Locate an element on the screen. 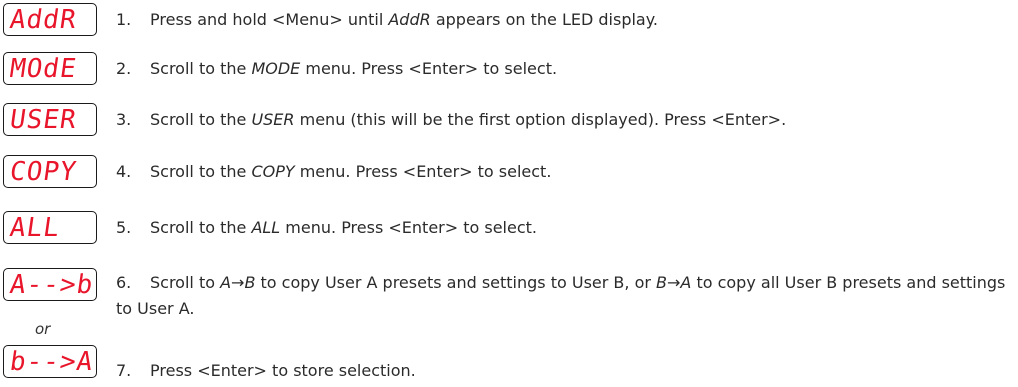 The height and width of the screenshot is (387, 1018). led-display-text: b-->A is located at coordinates (51, 361).